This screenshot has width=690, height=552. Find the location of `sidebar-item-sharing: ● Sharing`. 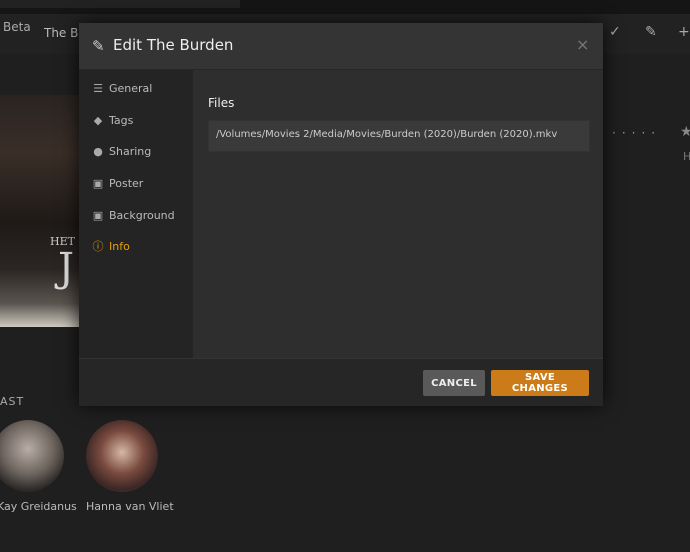

sidebar-item-sharing: ● Sharing is located at coordinates (136, 153).